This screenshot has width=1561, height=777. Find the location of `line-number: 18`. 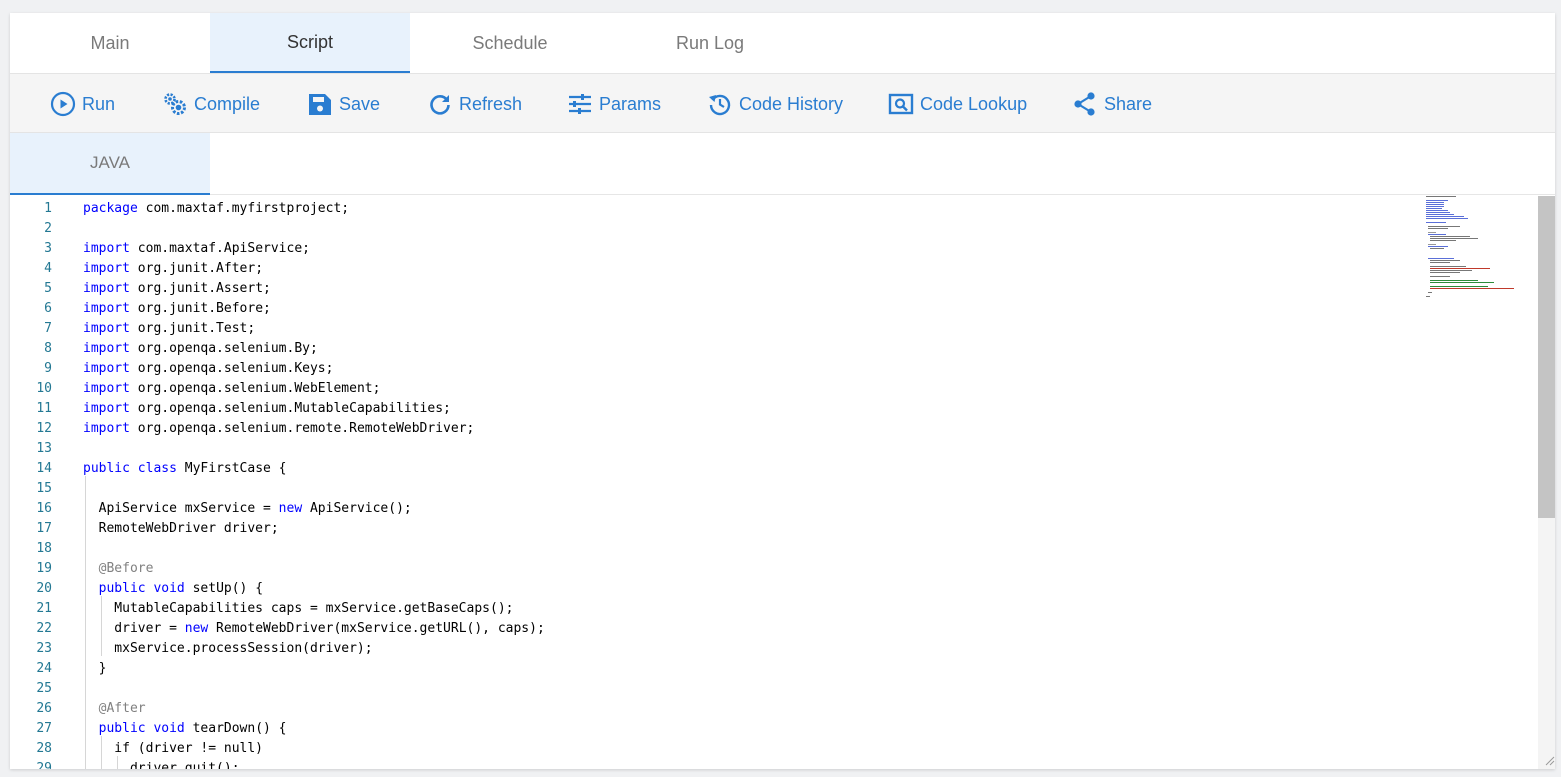

line-number: 18 is located at coordinates (44, 548).